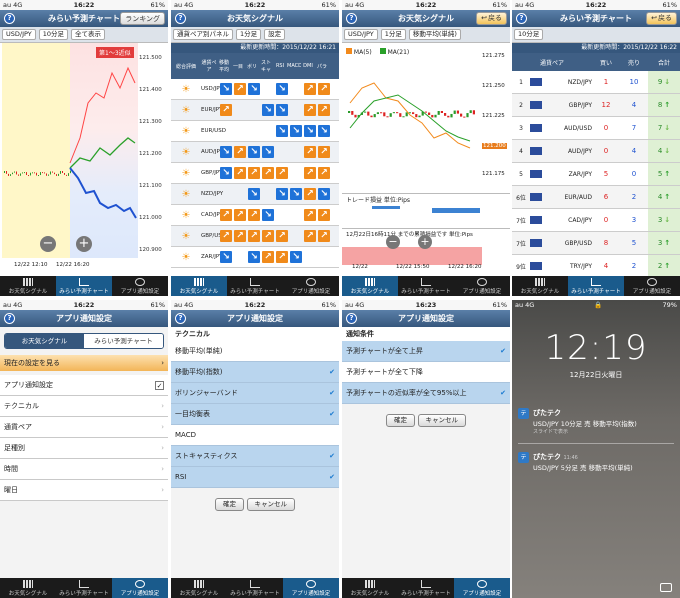 The image size is (680, 598). Describe the element at coordinates (634, 266) in the screenshot. I see `sell-count: 2` at that location.